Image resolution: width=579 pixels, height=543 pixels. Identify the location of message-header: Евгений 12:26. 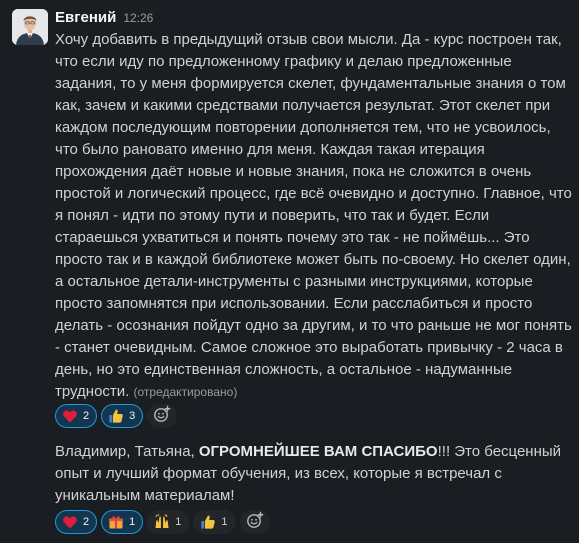
(104, 18).